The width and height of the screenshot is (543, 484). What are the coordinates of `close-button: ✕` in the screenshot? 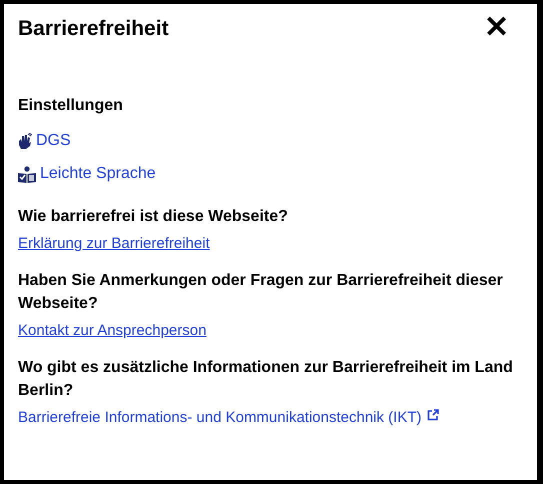 It's located at (496, 28).